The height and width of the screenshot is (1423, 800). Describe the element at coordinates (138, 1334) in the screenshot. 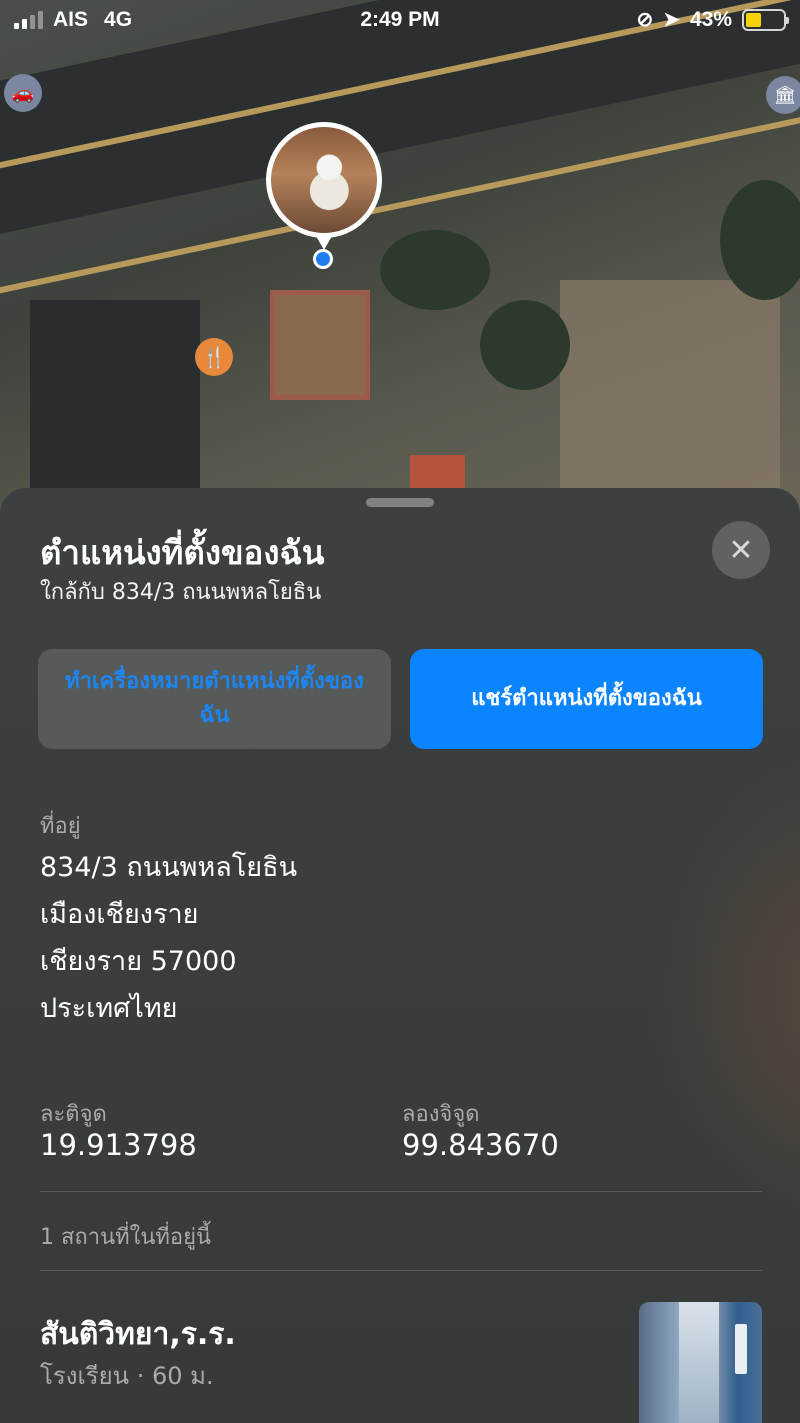

I see `place-name: สันติวิทยา,ร.ร.` at that location.